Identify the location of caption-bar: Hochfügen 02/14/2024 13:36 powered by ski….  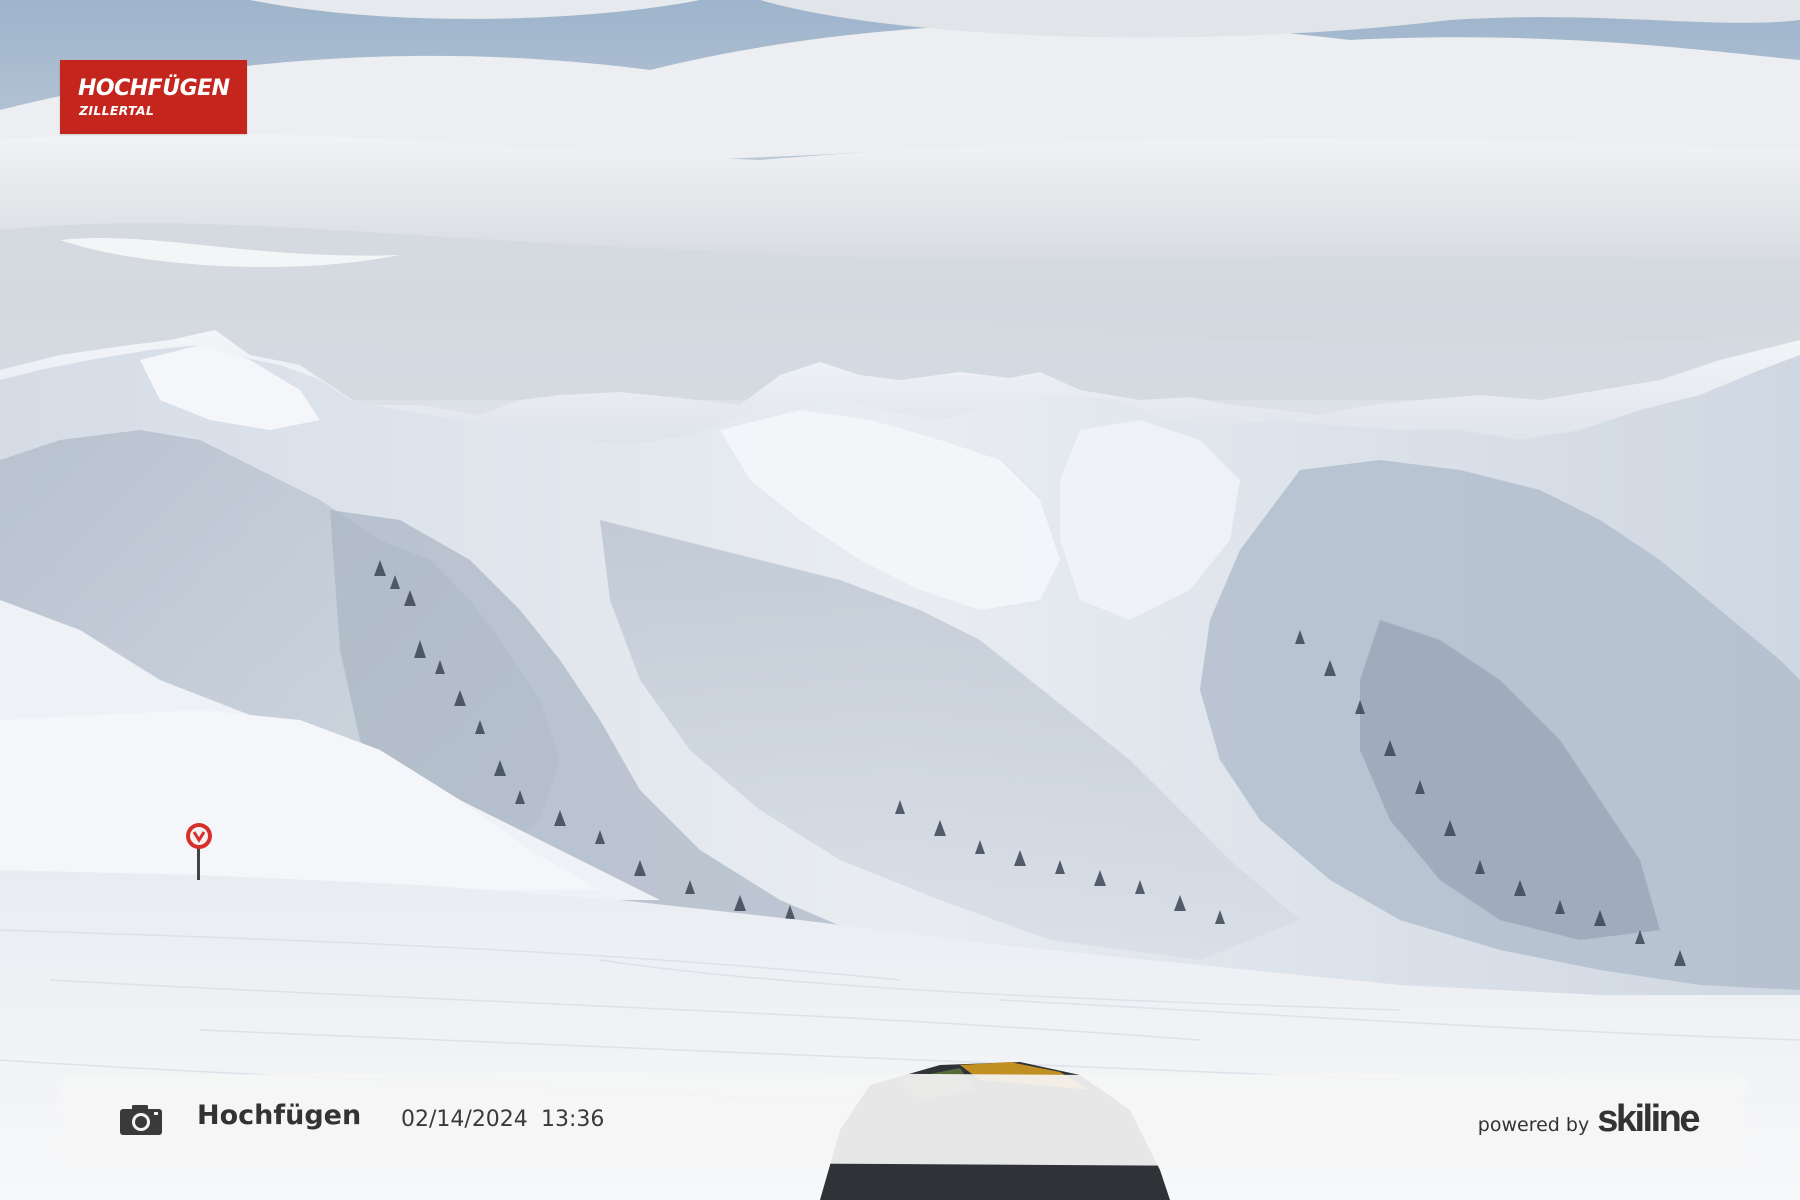
(902, 1119).